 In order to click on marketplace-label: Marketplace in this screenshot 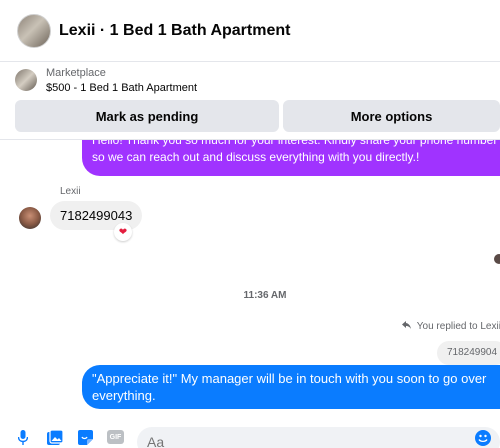, I will do `click(76, 73)`.